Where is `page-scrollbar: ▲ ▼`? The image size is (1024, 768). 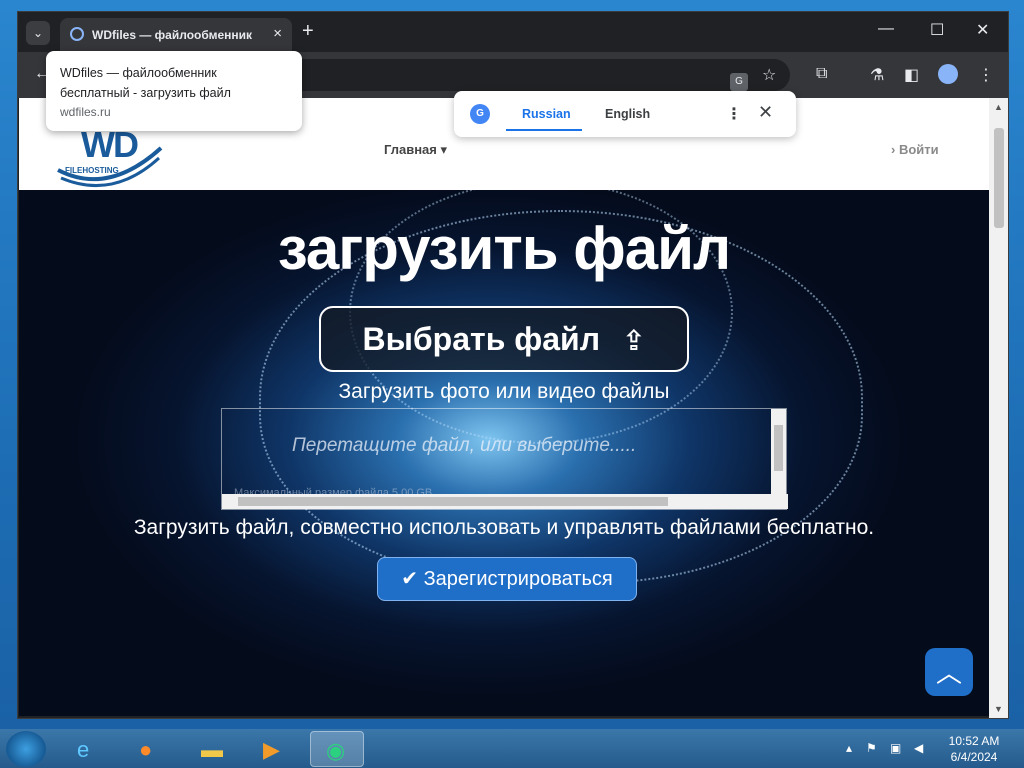 page-scrollbar: ▲ ▼ is located at coordinates (998, 408).